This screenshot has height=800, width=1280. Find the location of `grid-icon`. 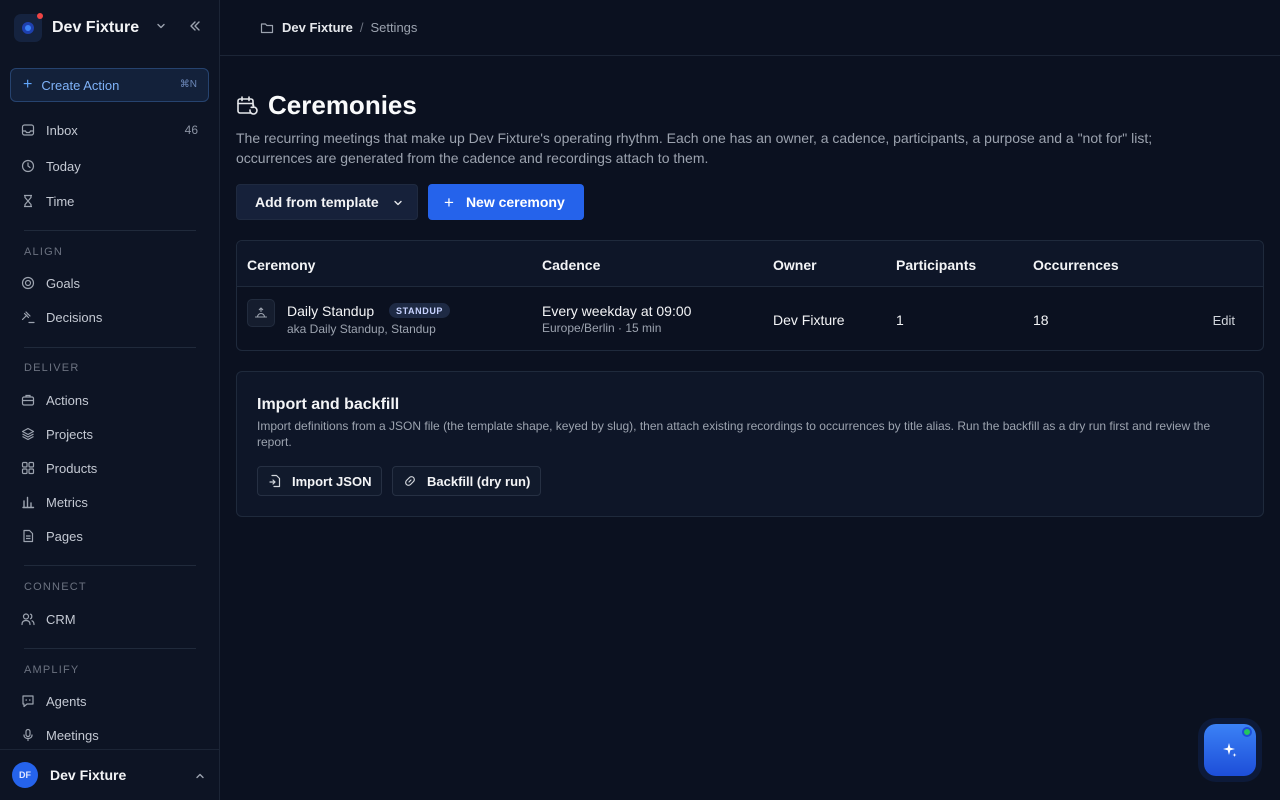

grid-icon is located at coordinates (28, 468).